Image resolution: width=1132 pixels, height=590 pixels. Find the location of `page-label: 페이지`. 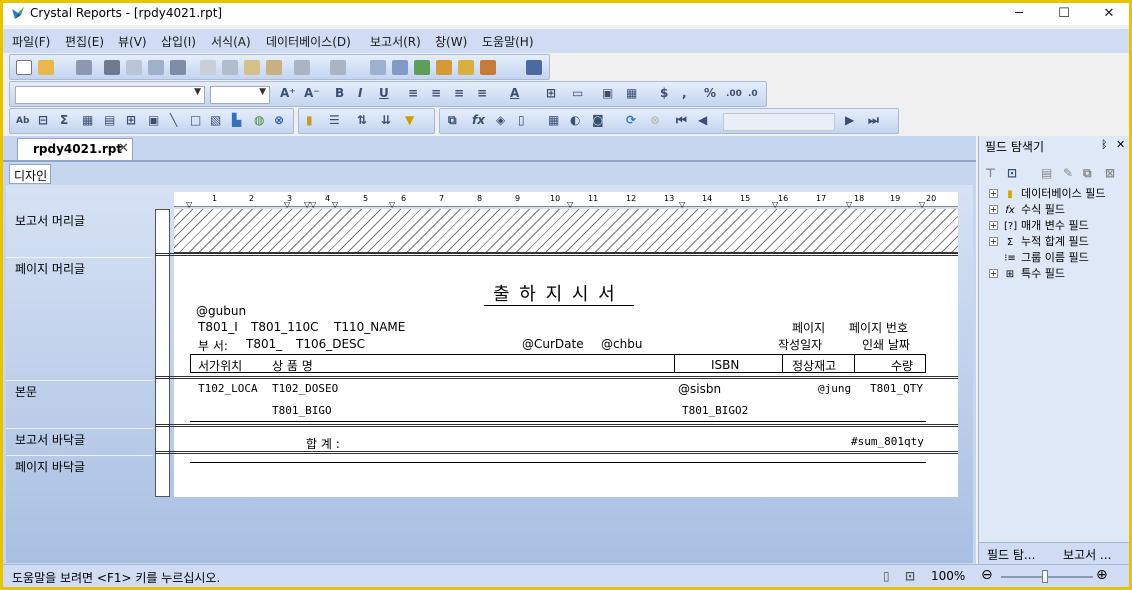

page-label: 페이지 is located at coordinates (808, 327).